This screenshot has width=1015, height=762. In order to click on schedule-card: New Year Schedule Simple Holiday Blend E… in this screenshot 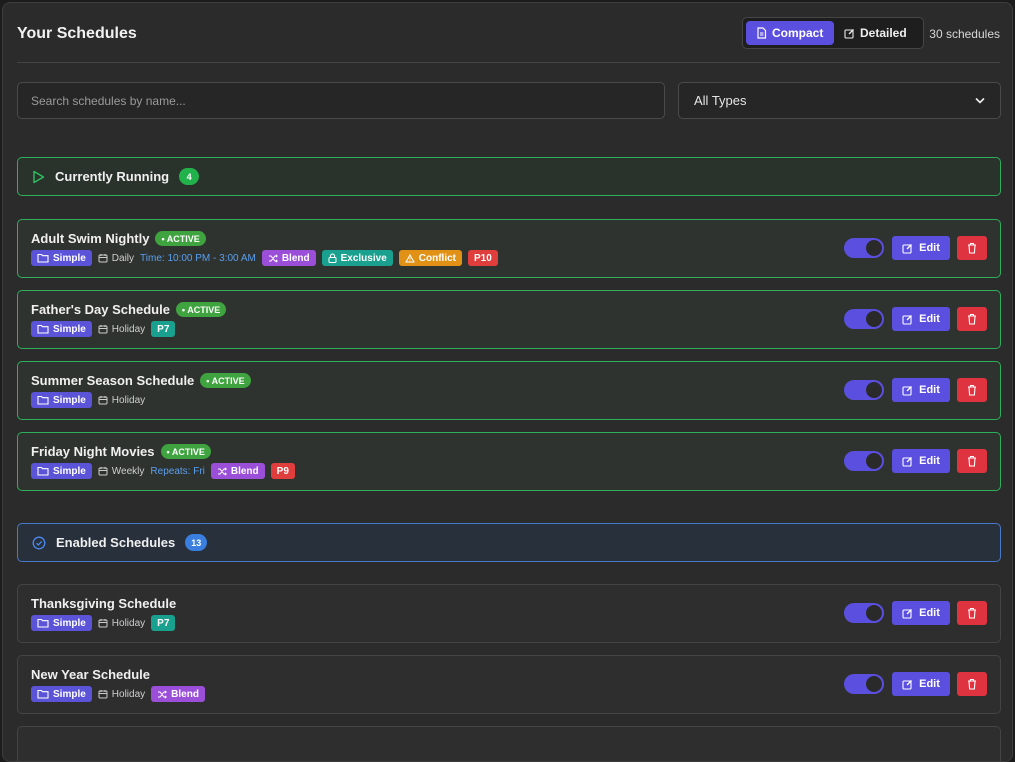, I will do `click(509, 684)`.